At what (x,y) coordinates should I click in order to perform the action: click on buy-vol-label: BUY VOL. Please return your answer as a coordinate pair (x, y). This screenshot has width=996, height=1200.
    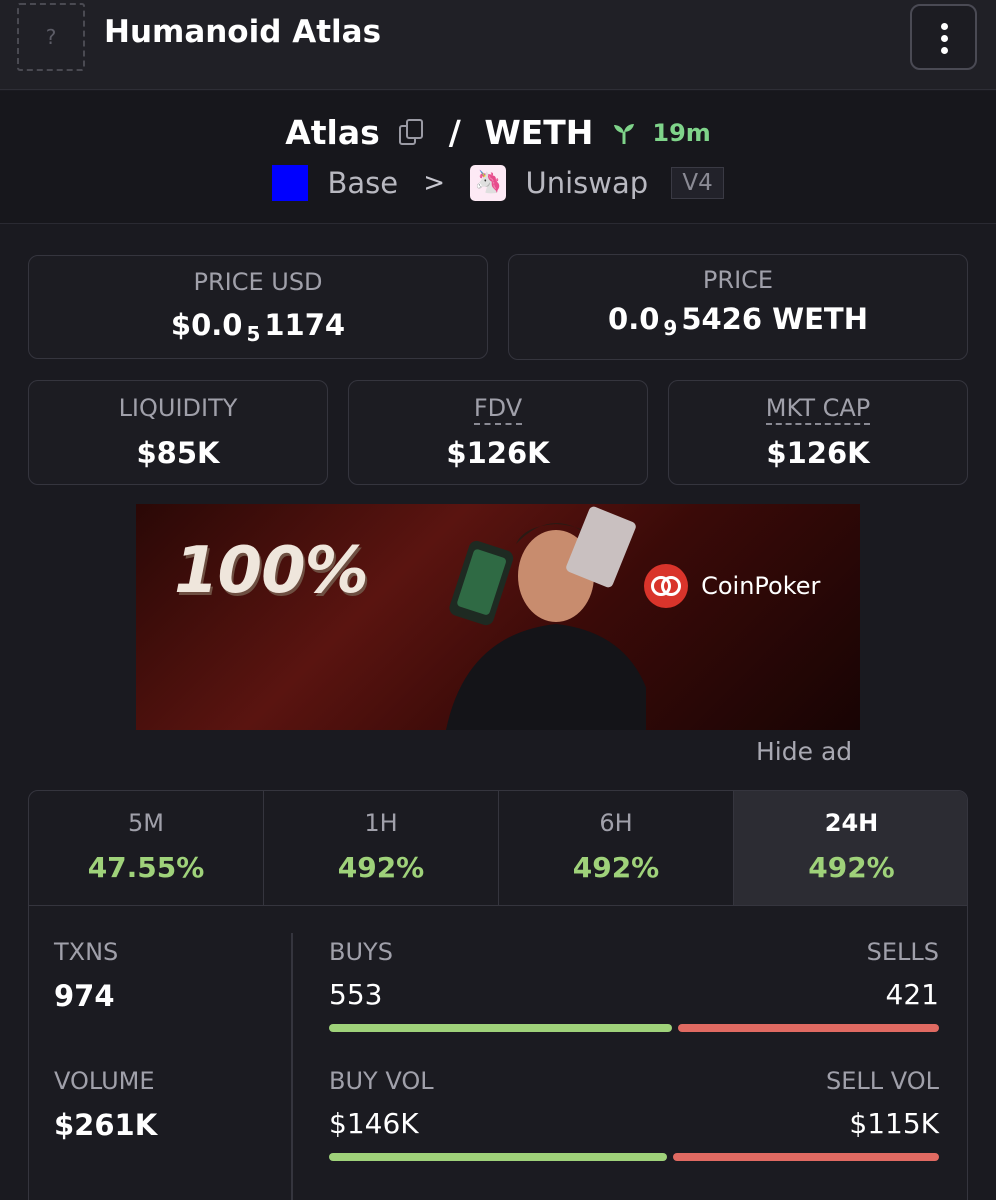
    Looking at the image, I should click on (381, 1081).